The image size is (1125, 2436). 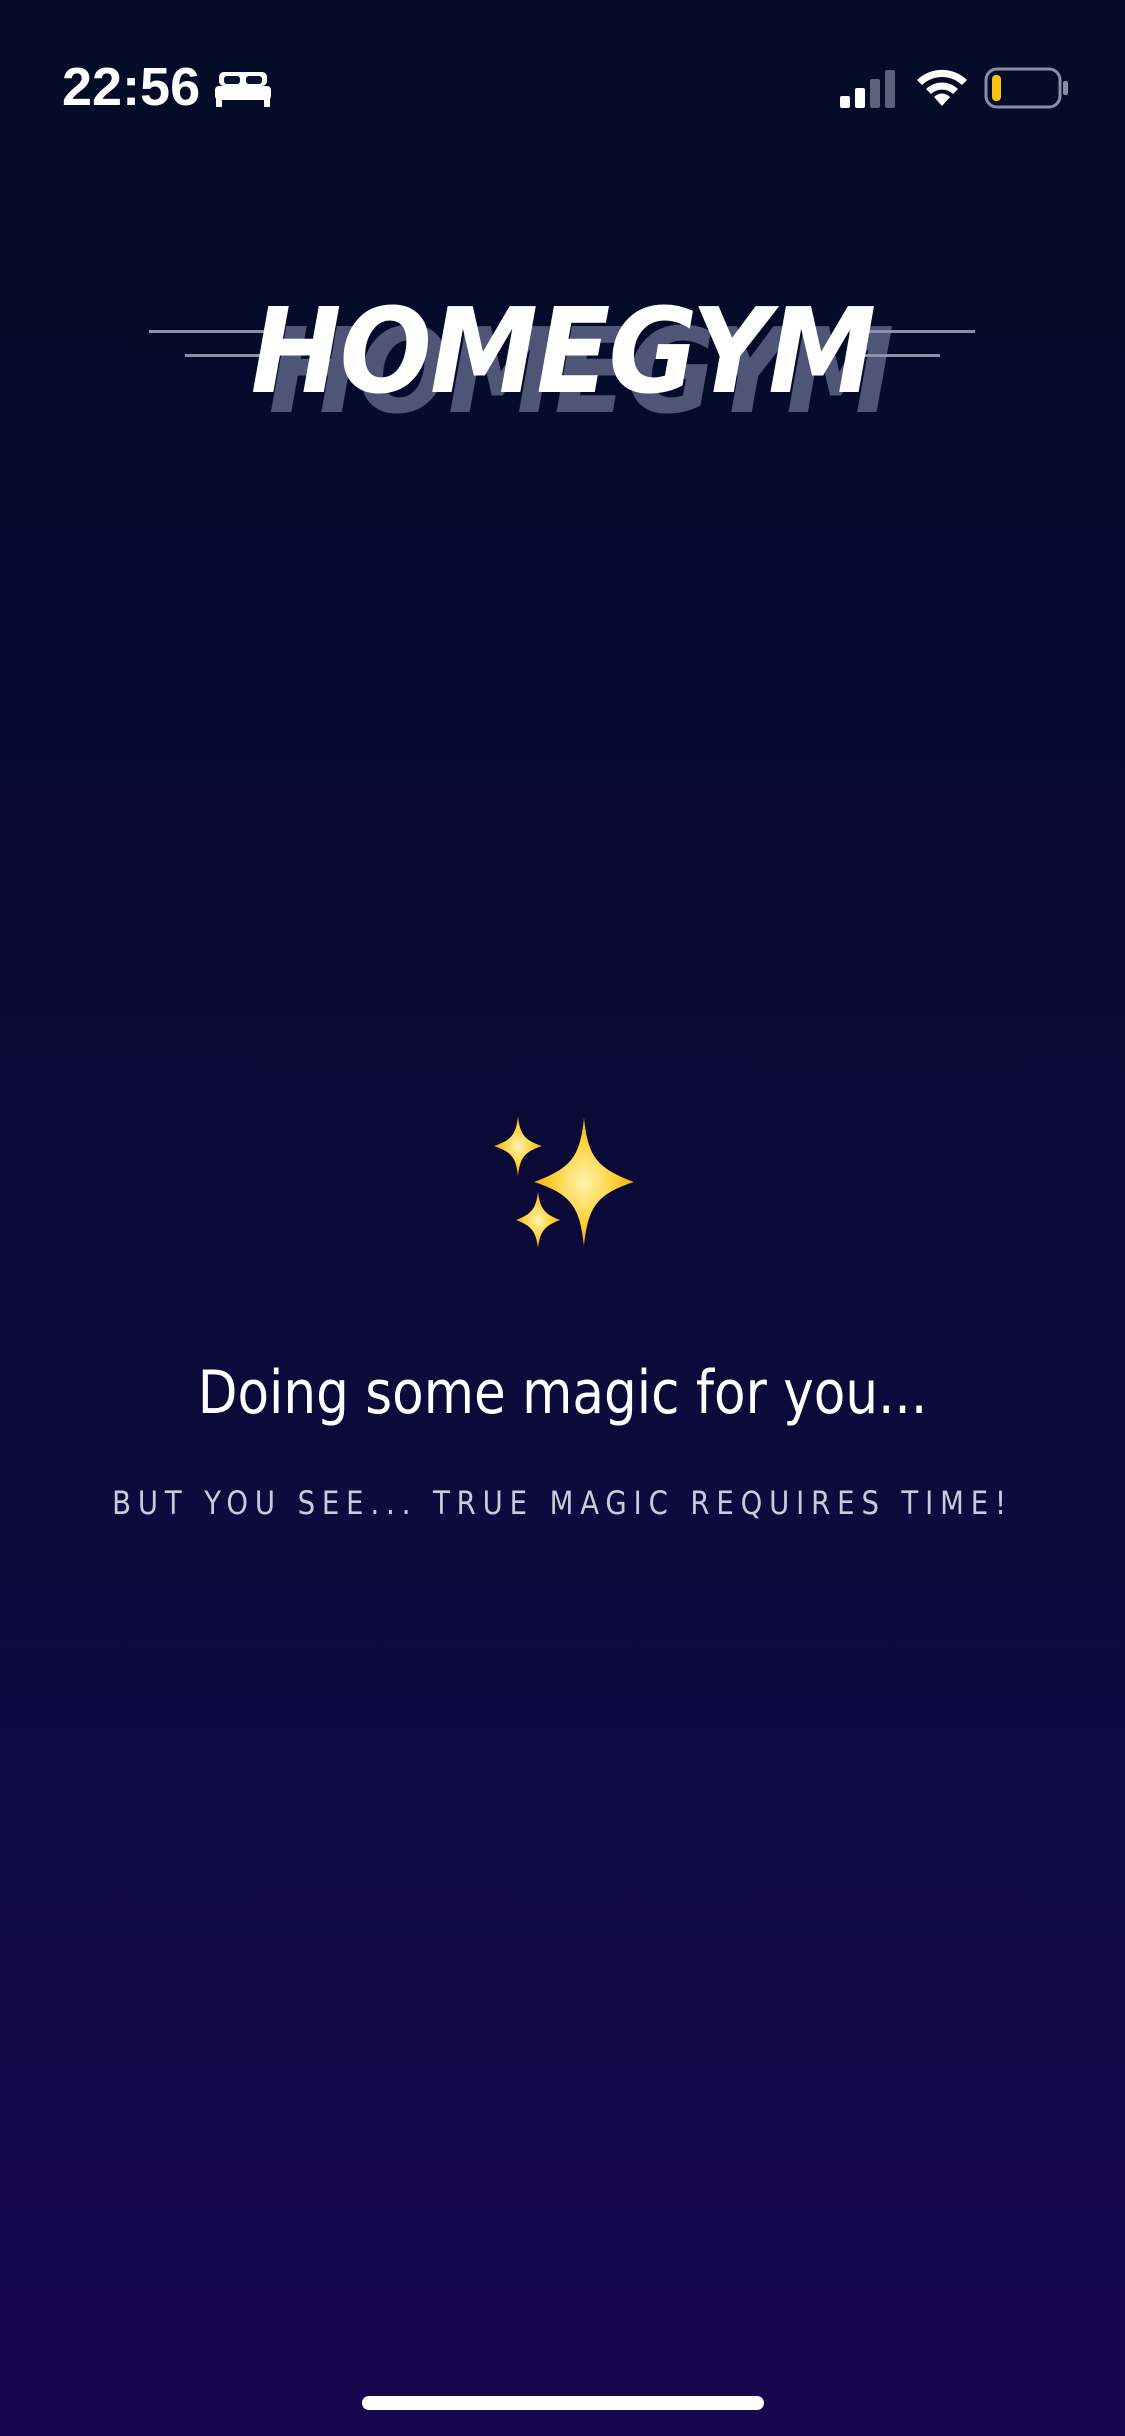 I want to click on cellular-signal-icon, so click(x=867, y=89).